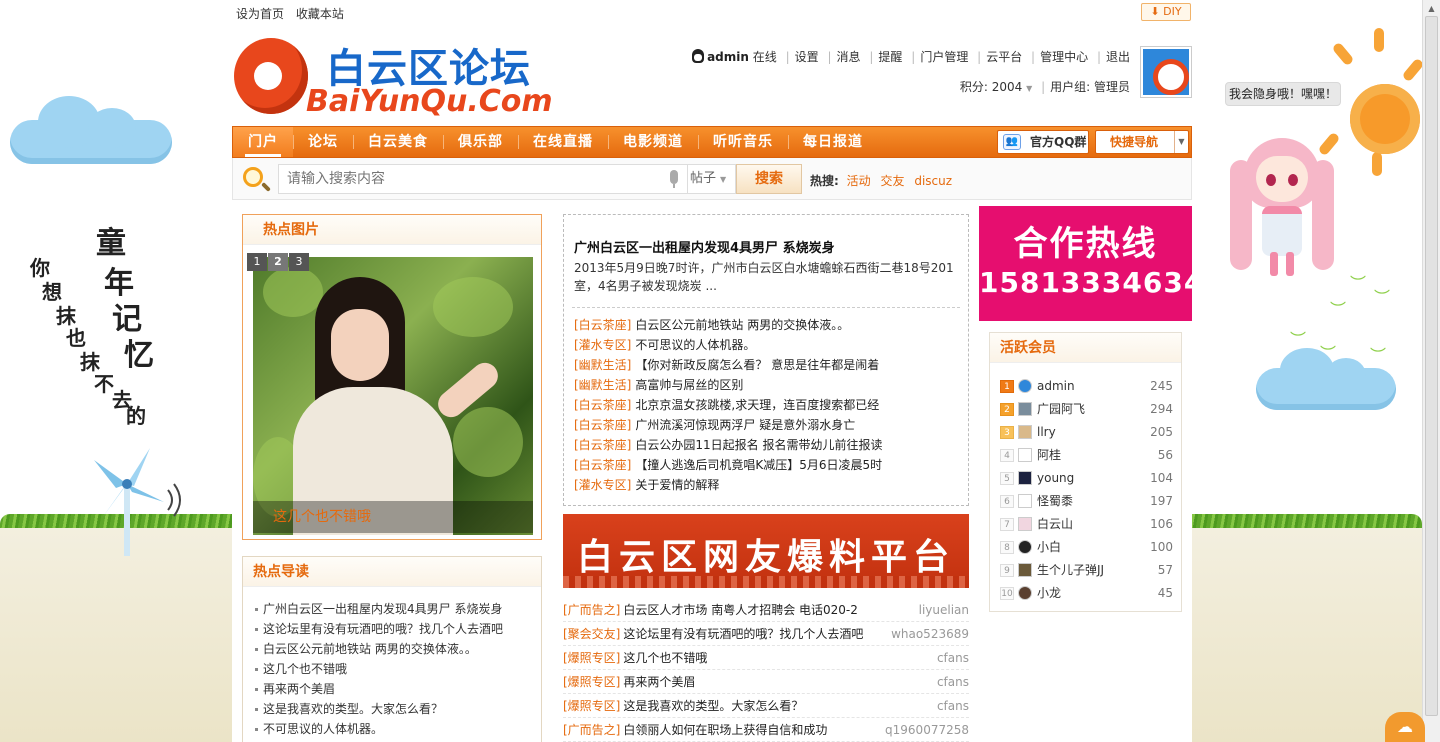 The width and height of the screenshot is (1440, 742). What do you see at coordinates (695, 345) in the screenshot?
I see `thread-link: 不可思议的人体机器。` at bounding box center [695, 345].